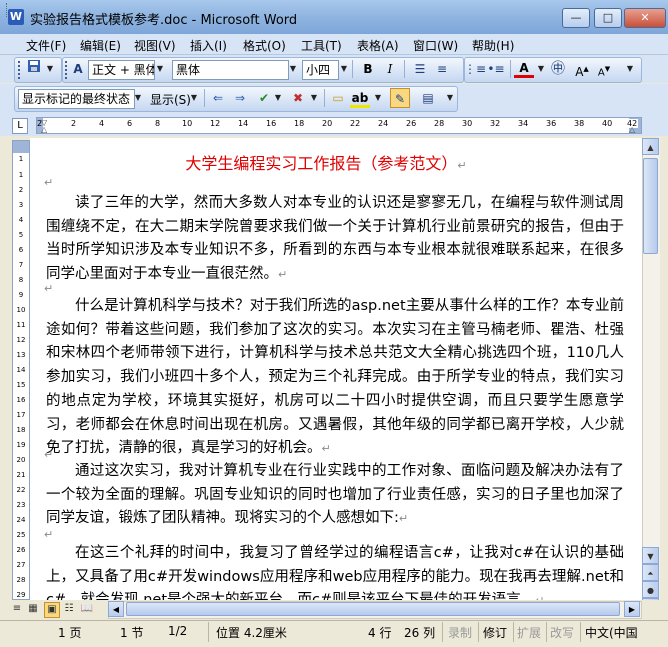 This screenshot has width=668, height=647. Describe the element at coordinates (360, 98) in the screenshot. I see `highlight-icon: ab` at that location.